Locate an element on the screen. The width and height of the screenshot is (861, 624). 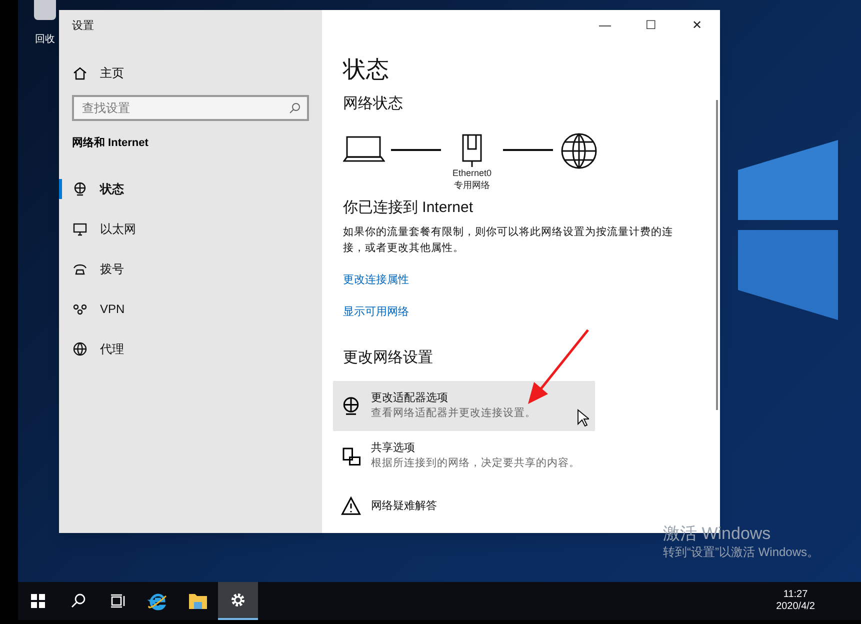
option-title: 更改适配器选项 is located at coordinates (410, 398).